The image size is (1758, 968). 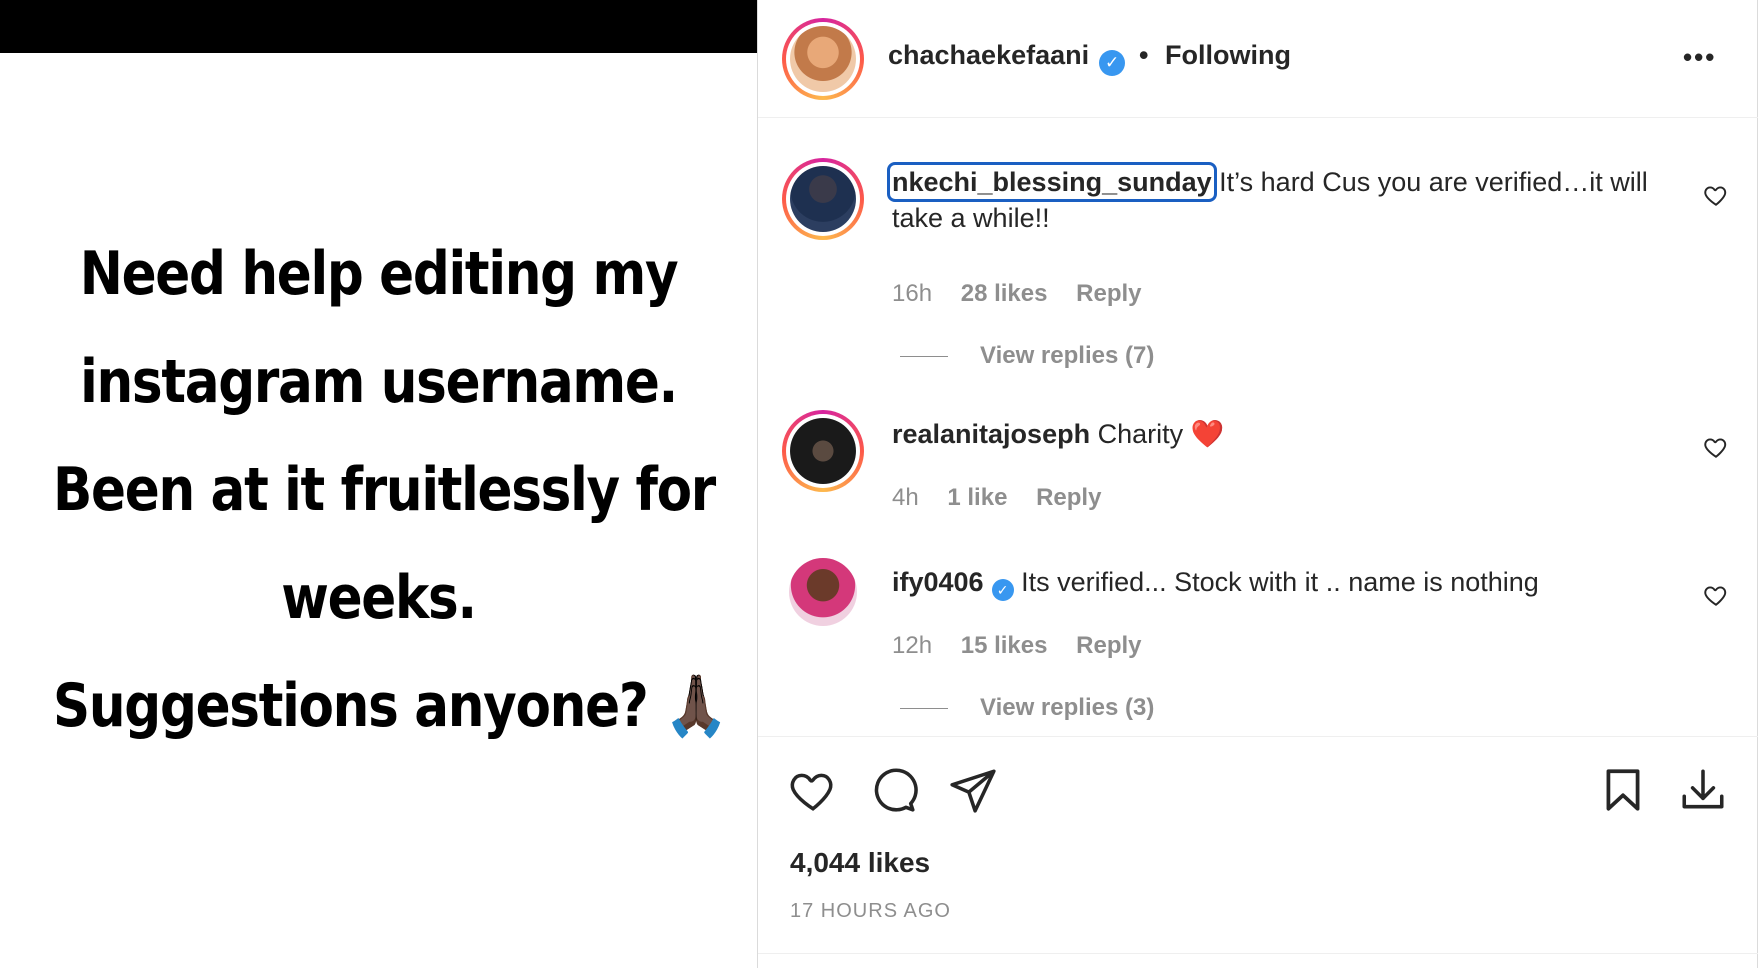 I want to click on post-timestamp: 17 HOURS AGO, so click(x=870, y=911).